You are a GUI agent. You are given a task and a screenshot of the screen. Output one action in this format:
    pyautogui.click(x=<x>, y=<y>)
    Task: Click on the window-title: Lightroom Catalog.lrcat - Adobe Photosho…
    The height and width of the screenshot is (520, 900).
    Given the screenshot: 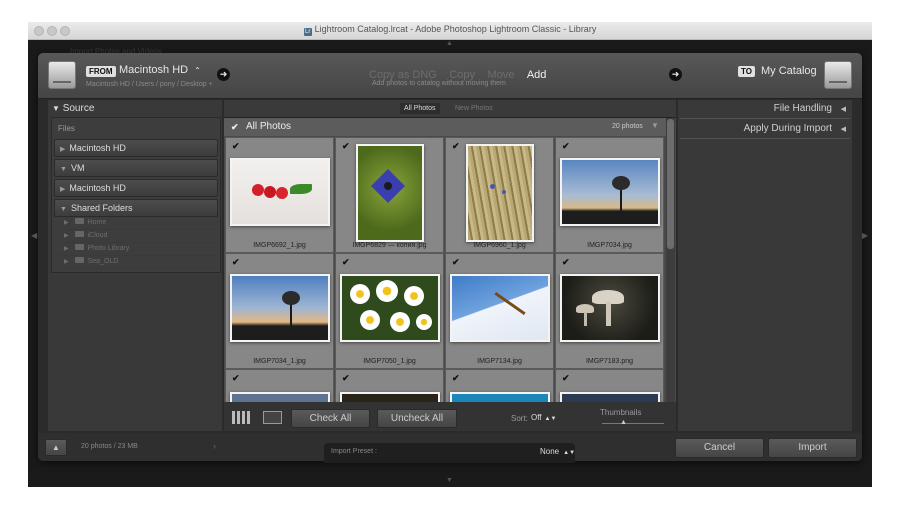 What is the action you would take?
    pyautogui.click(x=455, y=29)
    